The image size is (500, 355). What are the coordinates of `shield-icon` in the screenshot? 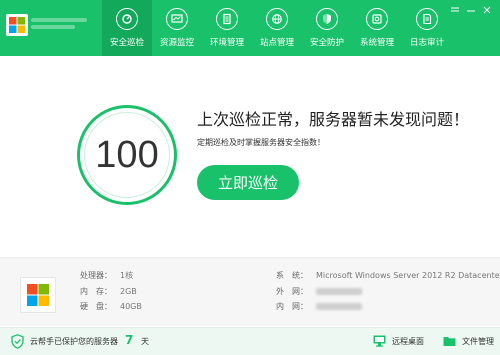 It's located at (327, 19).